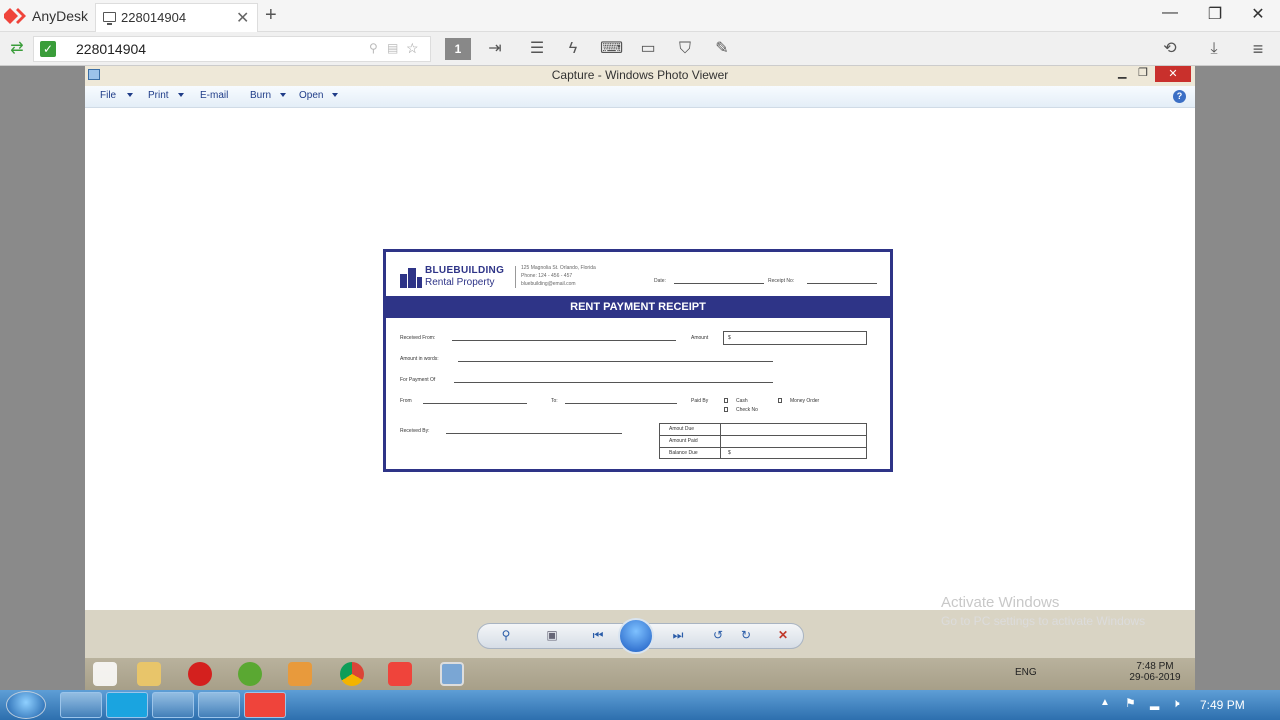 Image resolution: width=1280 pixels, height=720 pixels. Describe the element at coordinates (418, 338) in the screenshot. I see `received-from-label: Received From:` at that location.